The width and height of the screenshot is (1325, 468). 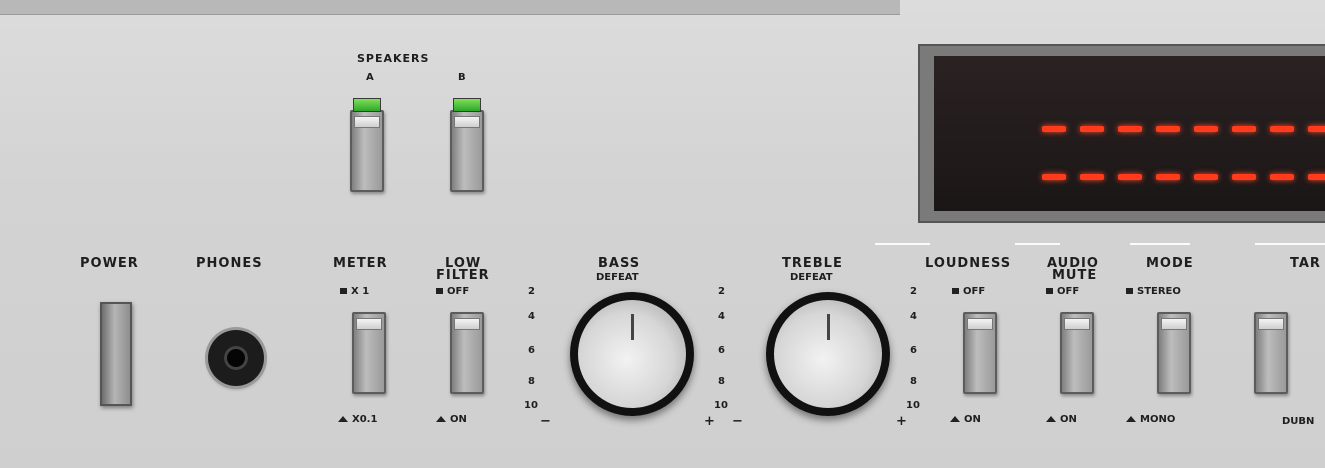 I want to click on mode-mono-label: MONO, so click(x=1150, y=419).